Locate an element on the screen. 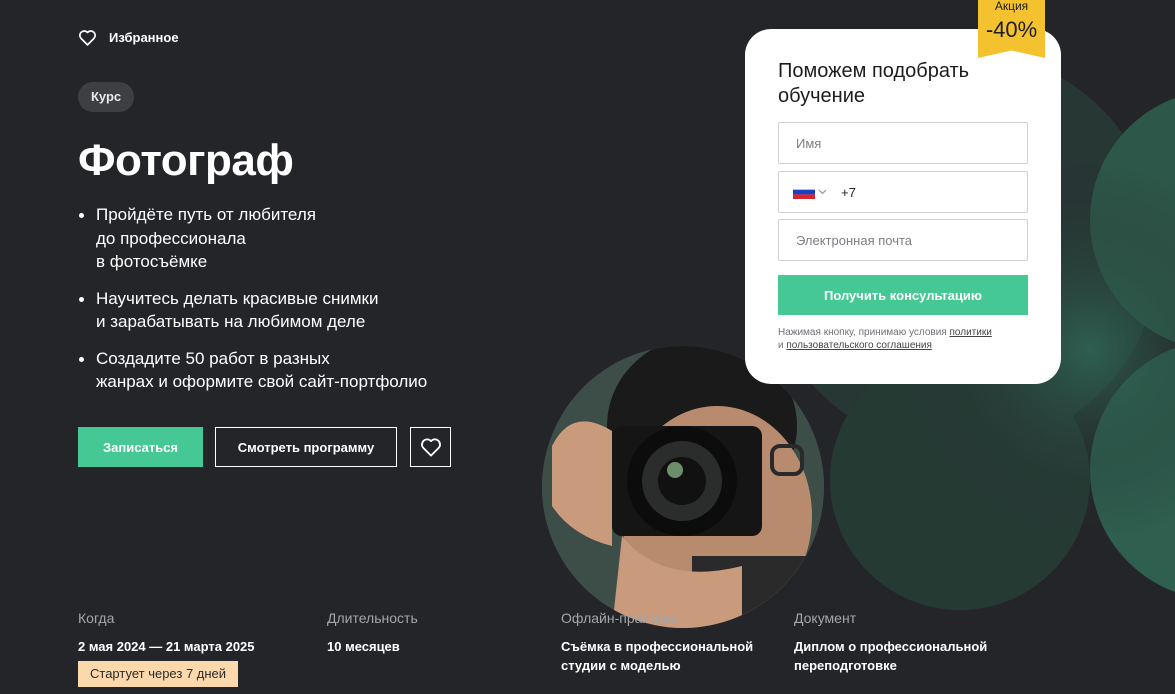  duration-label: Длительность is located at coordinates (372, 618).